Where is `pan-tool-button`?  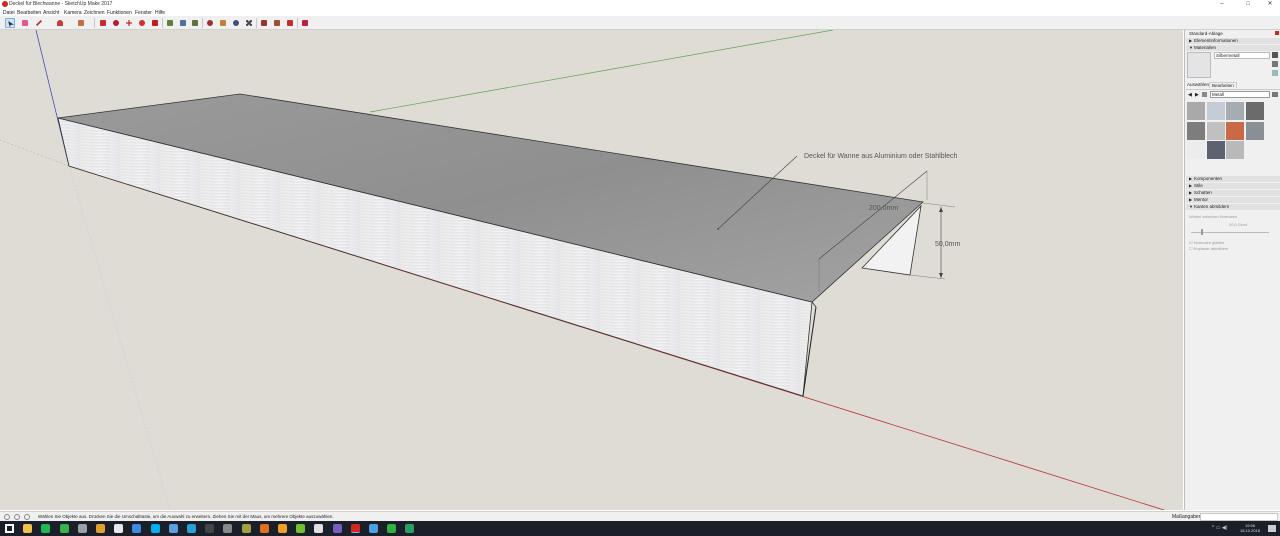 pan-tool-button is located at coordinates (223, 23).